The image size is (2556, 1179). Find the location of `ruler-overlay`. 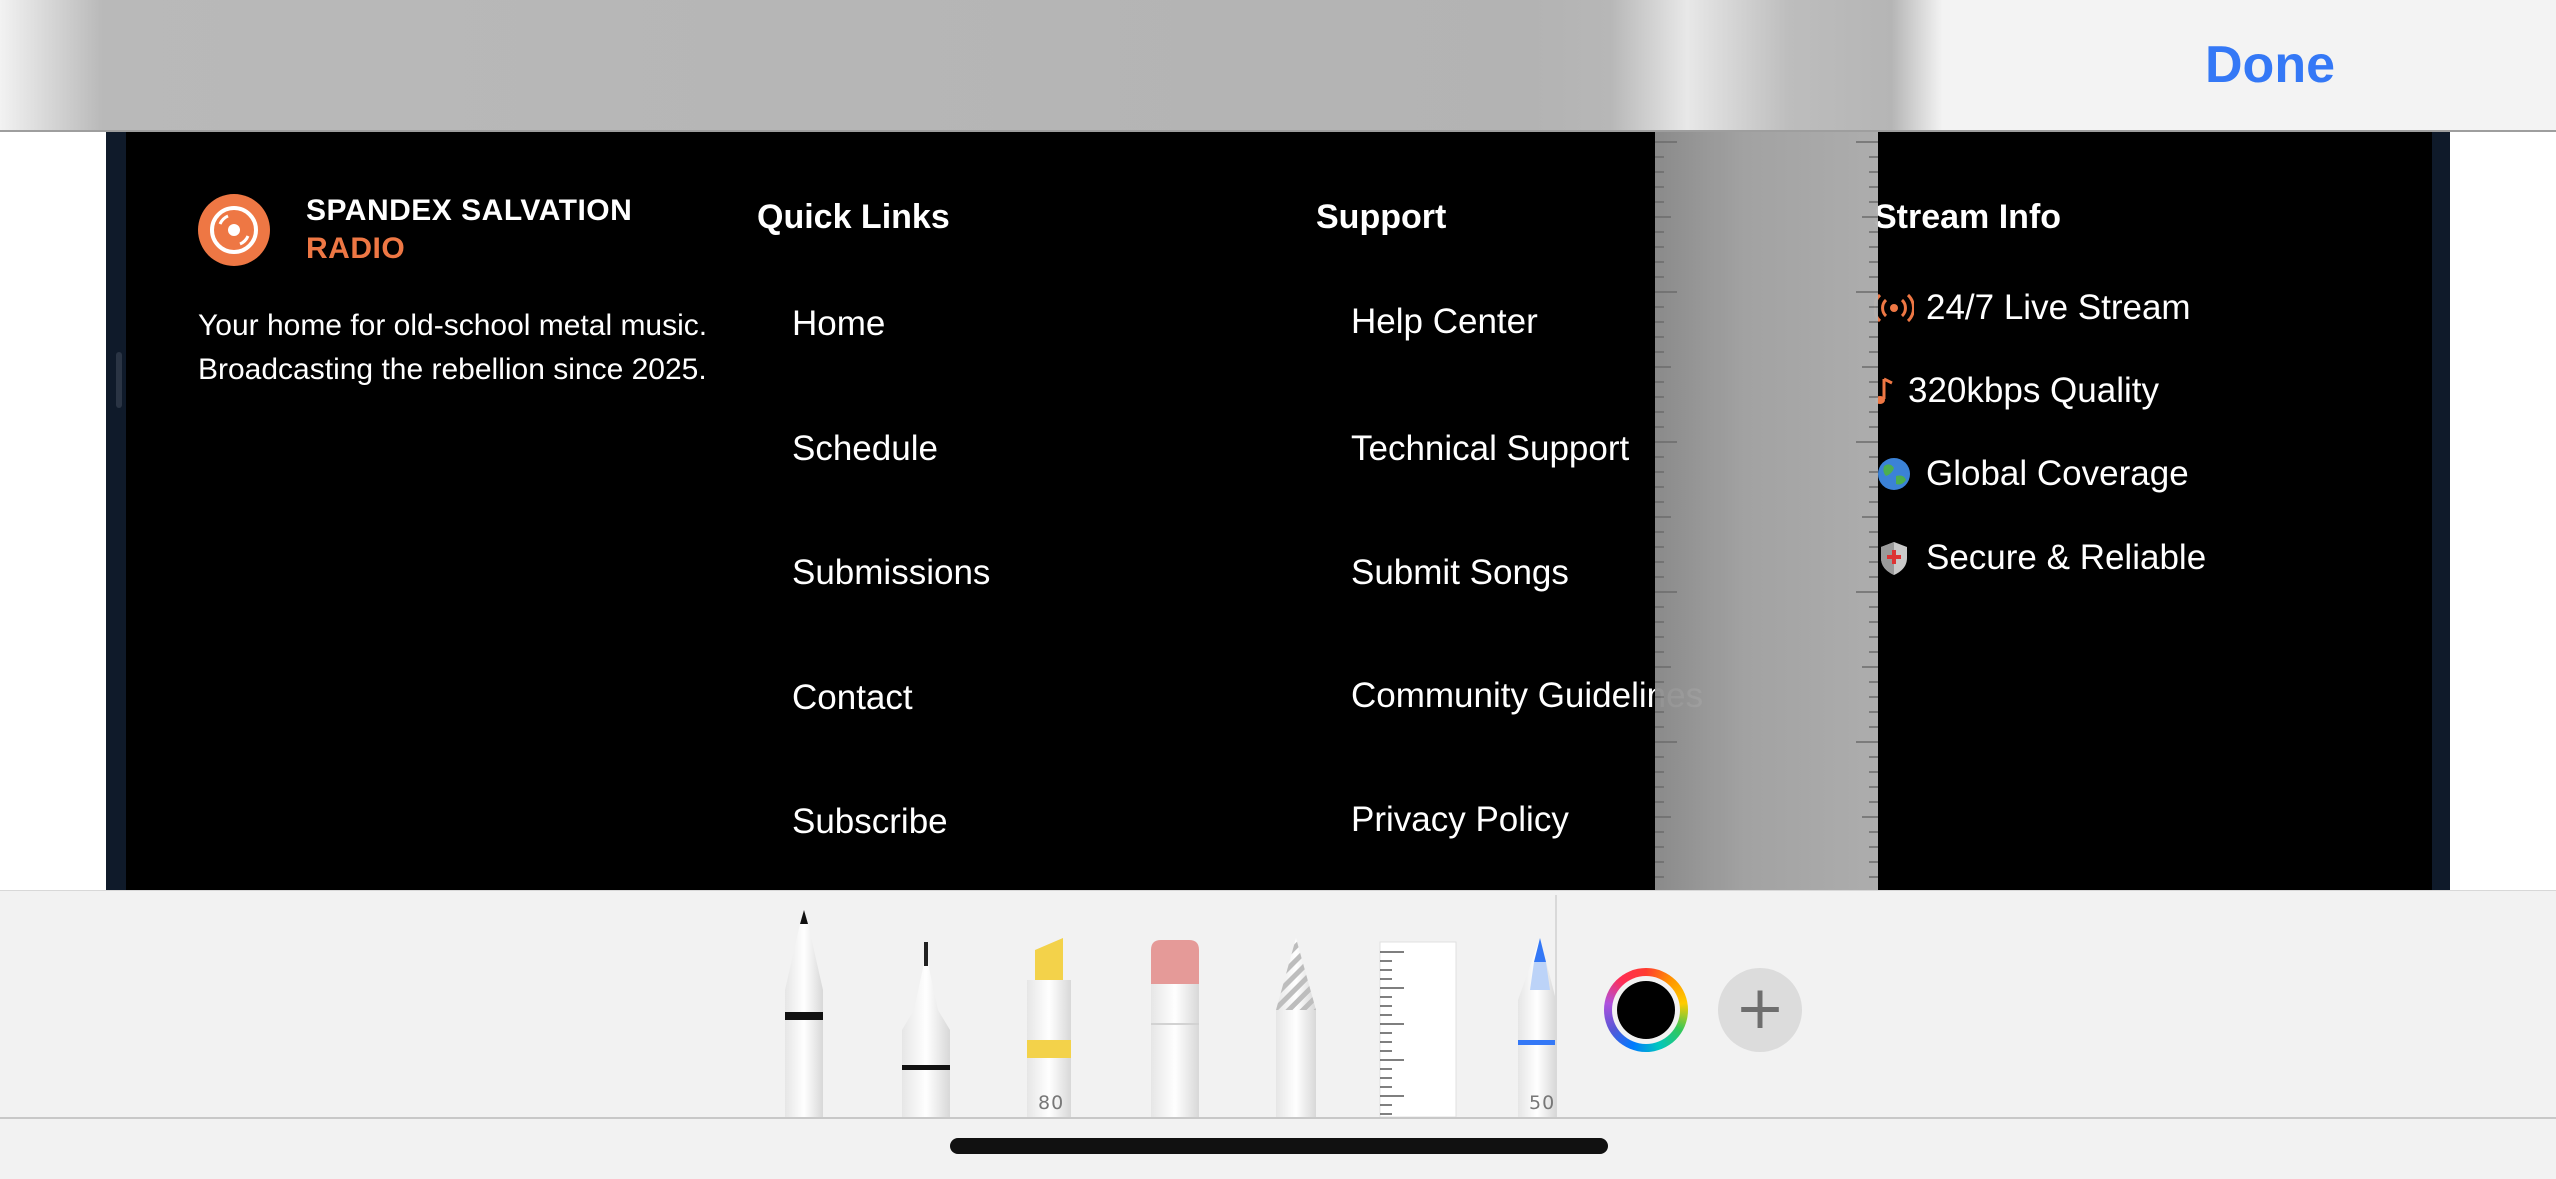

ruler-overlay is located at coordinates (1766, 511).